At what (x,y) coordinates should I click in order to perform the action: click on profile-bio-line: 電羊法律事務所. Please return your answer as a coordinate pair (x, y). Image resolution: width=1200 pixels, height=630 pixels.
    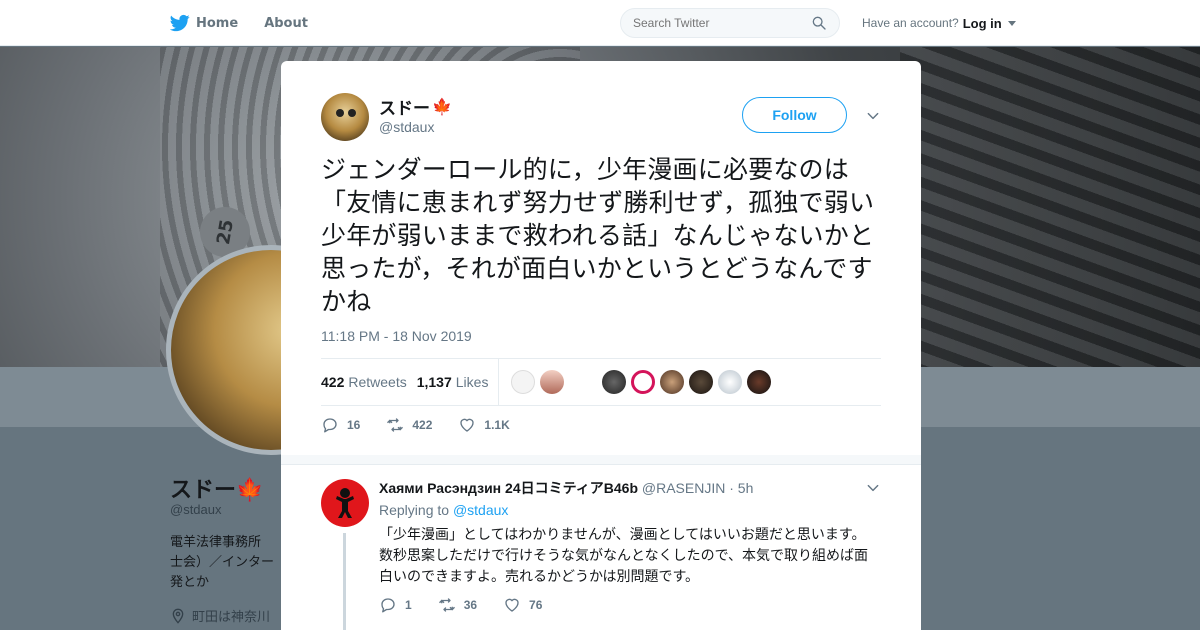
    Looking at the image, I should click on (216, 542).